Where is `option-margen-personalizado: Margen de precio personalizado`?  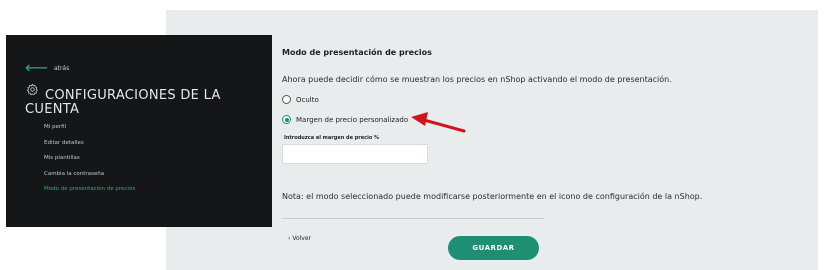
option-margen-personalizado: Margen de precio personalizado is located at coordinates (345, 119).